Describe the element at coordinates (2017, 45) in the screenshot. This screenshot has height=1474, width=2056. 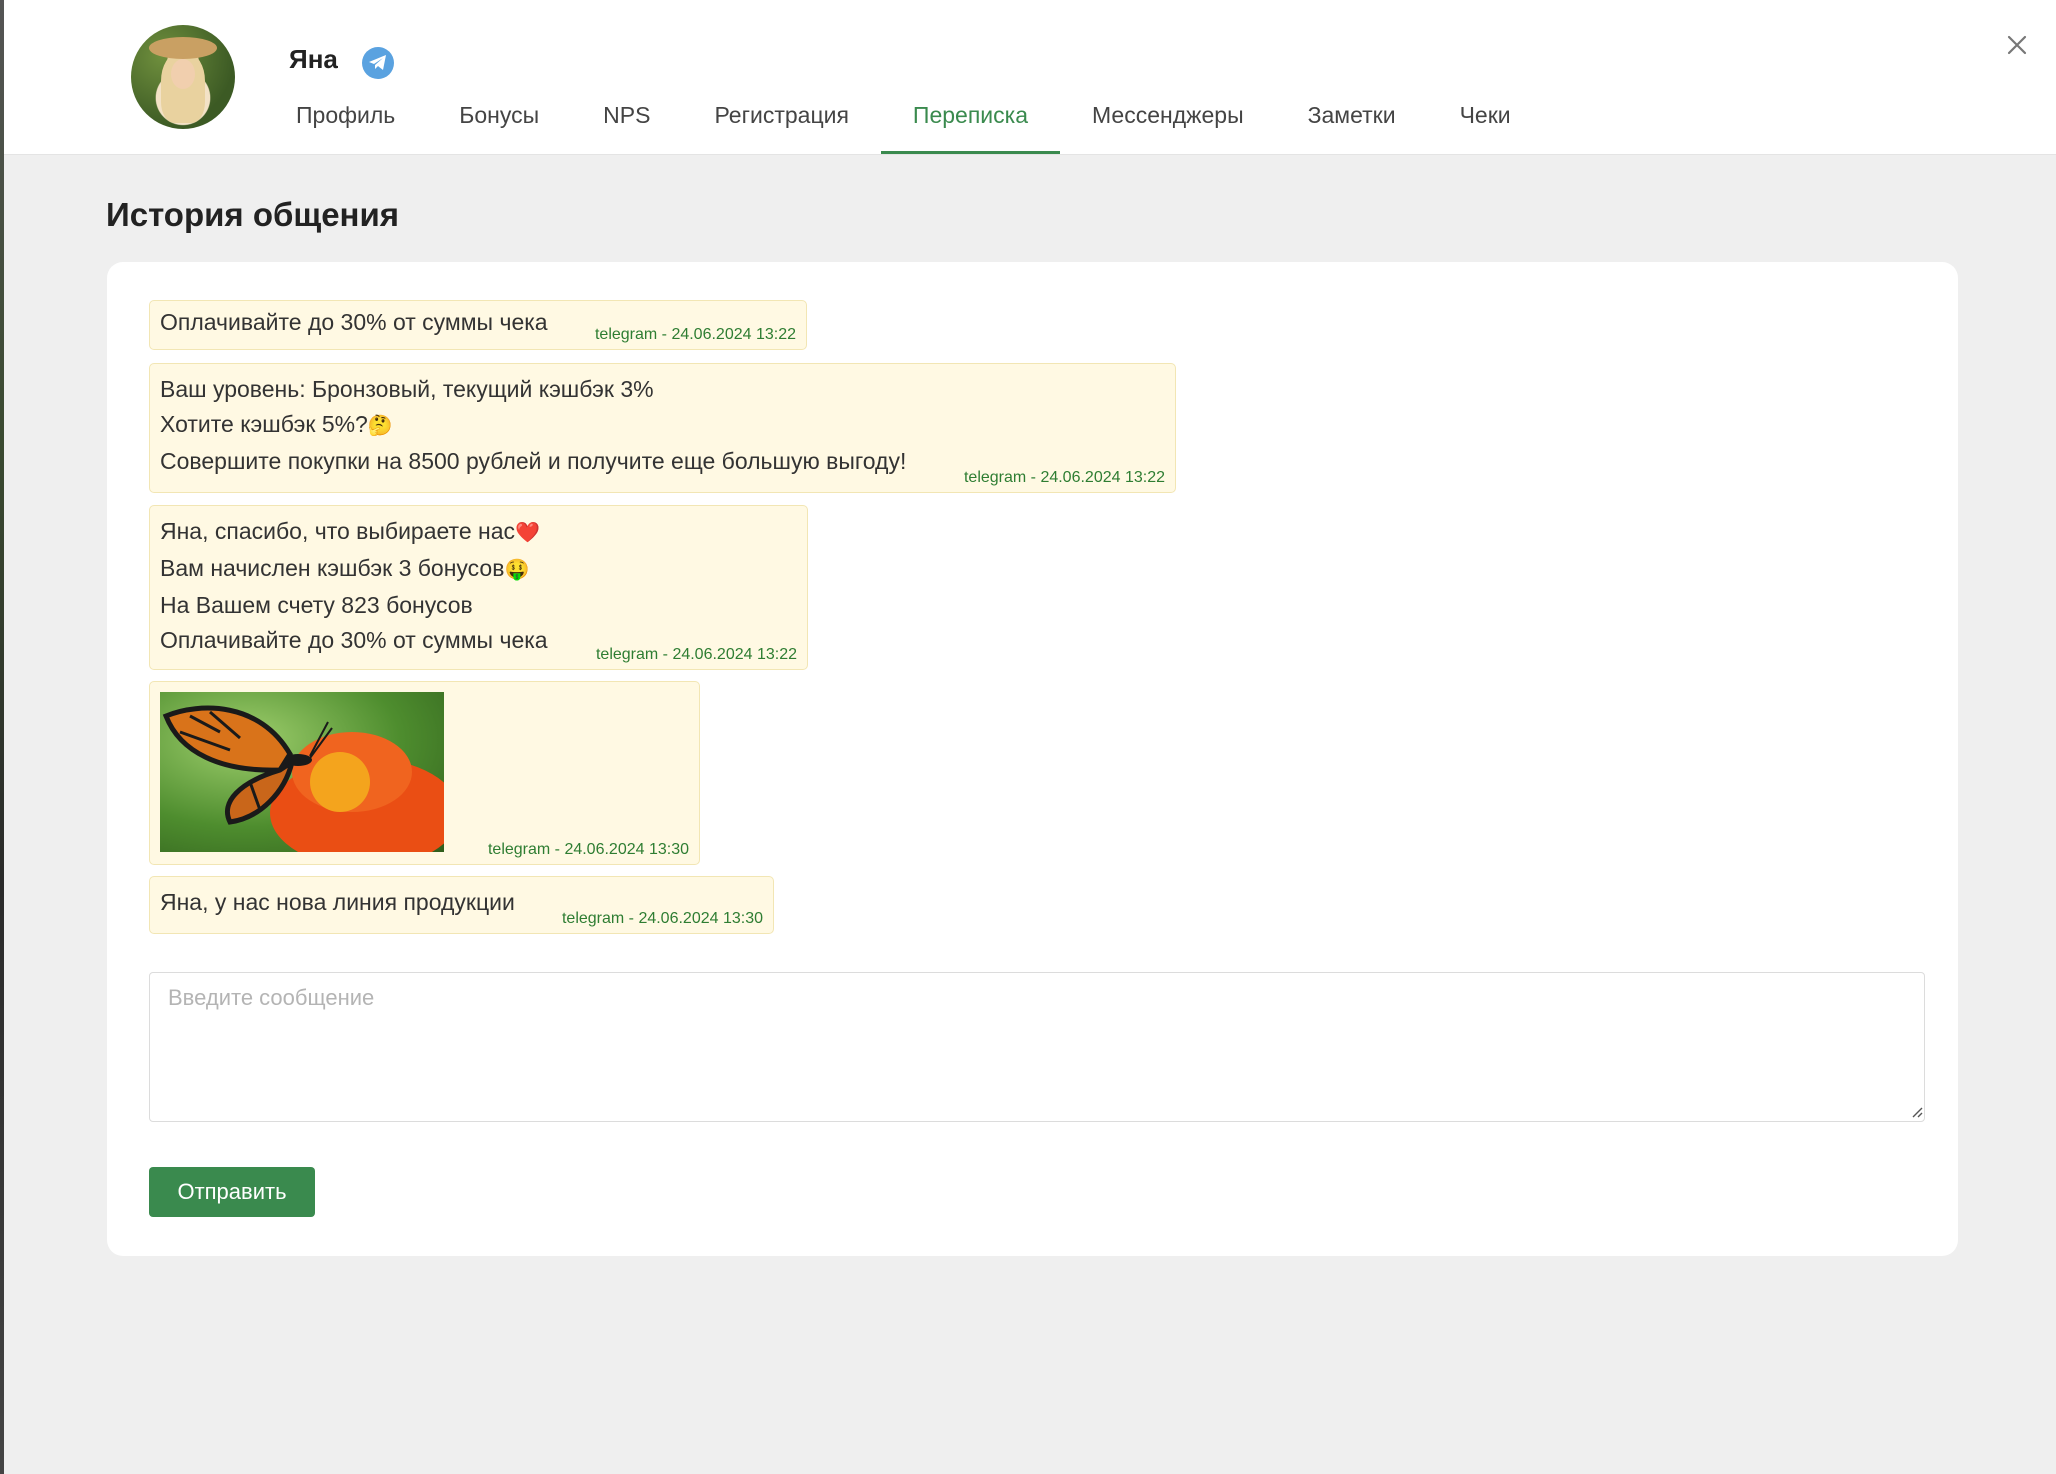
I see `close-icon` at that location.